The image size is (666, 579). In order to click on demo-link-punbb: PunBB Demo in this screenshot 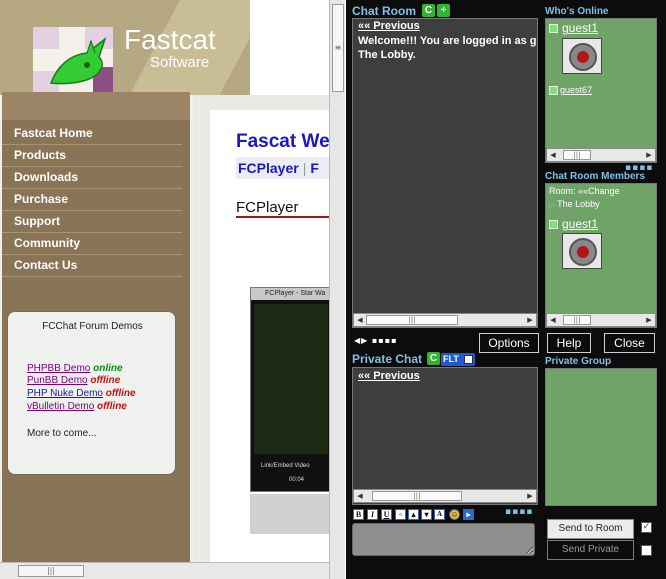, I will do `click(57, 380)`.